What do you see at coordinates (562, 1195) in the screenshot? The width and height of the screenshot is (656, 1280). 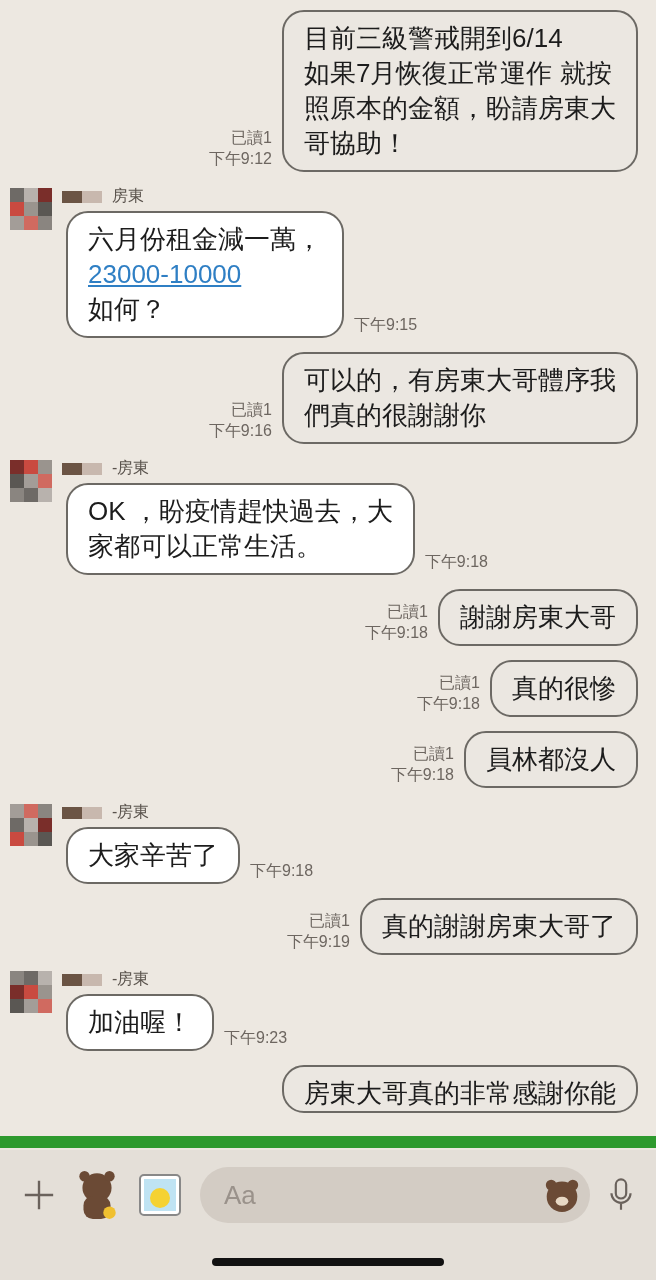 I see `emoji-icon` at bounding box center [562, 1195].